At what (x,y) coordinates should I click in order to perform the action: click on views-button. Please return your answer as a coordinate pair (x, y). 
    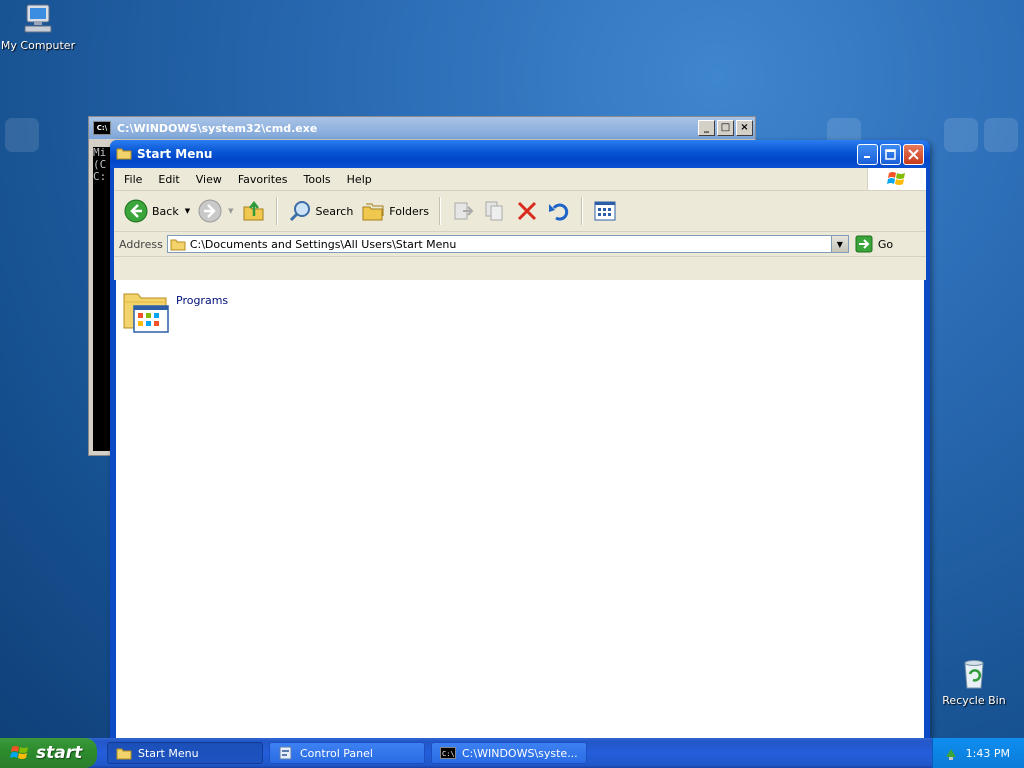
    Looking at the image, I should click on (605, 211).